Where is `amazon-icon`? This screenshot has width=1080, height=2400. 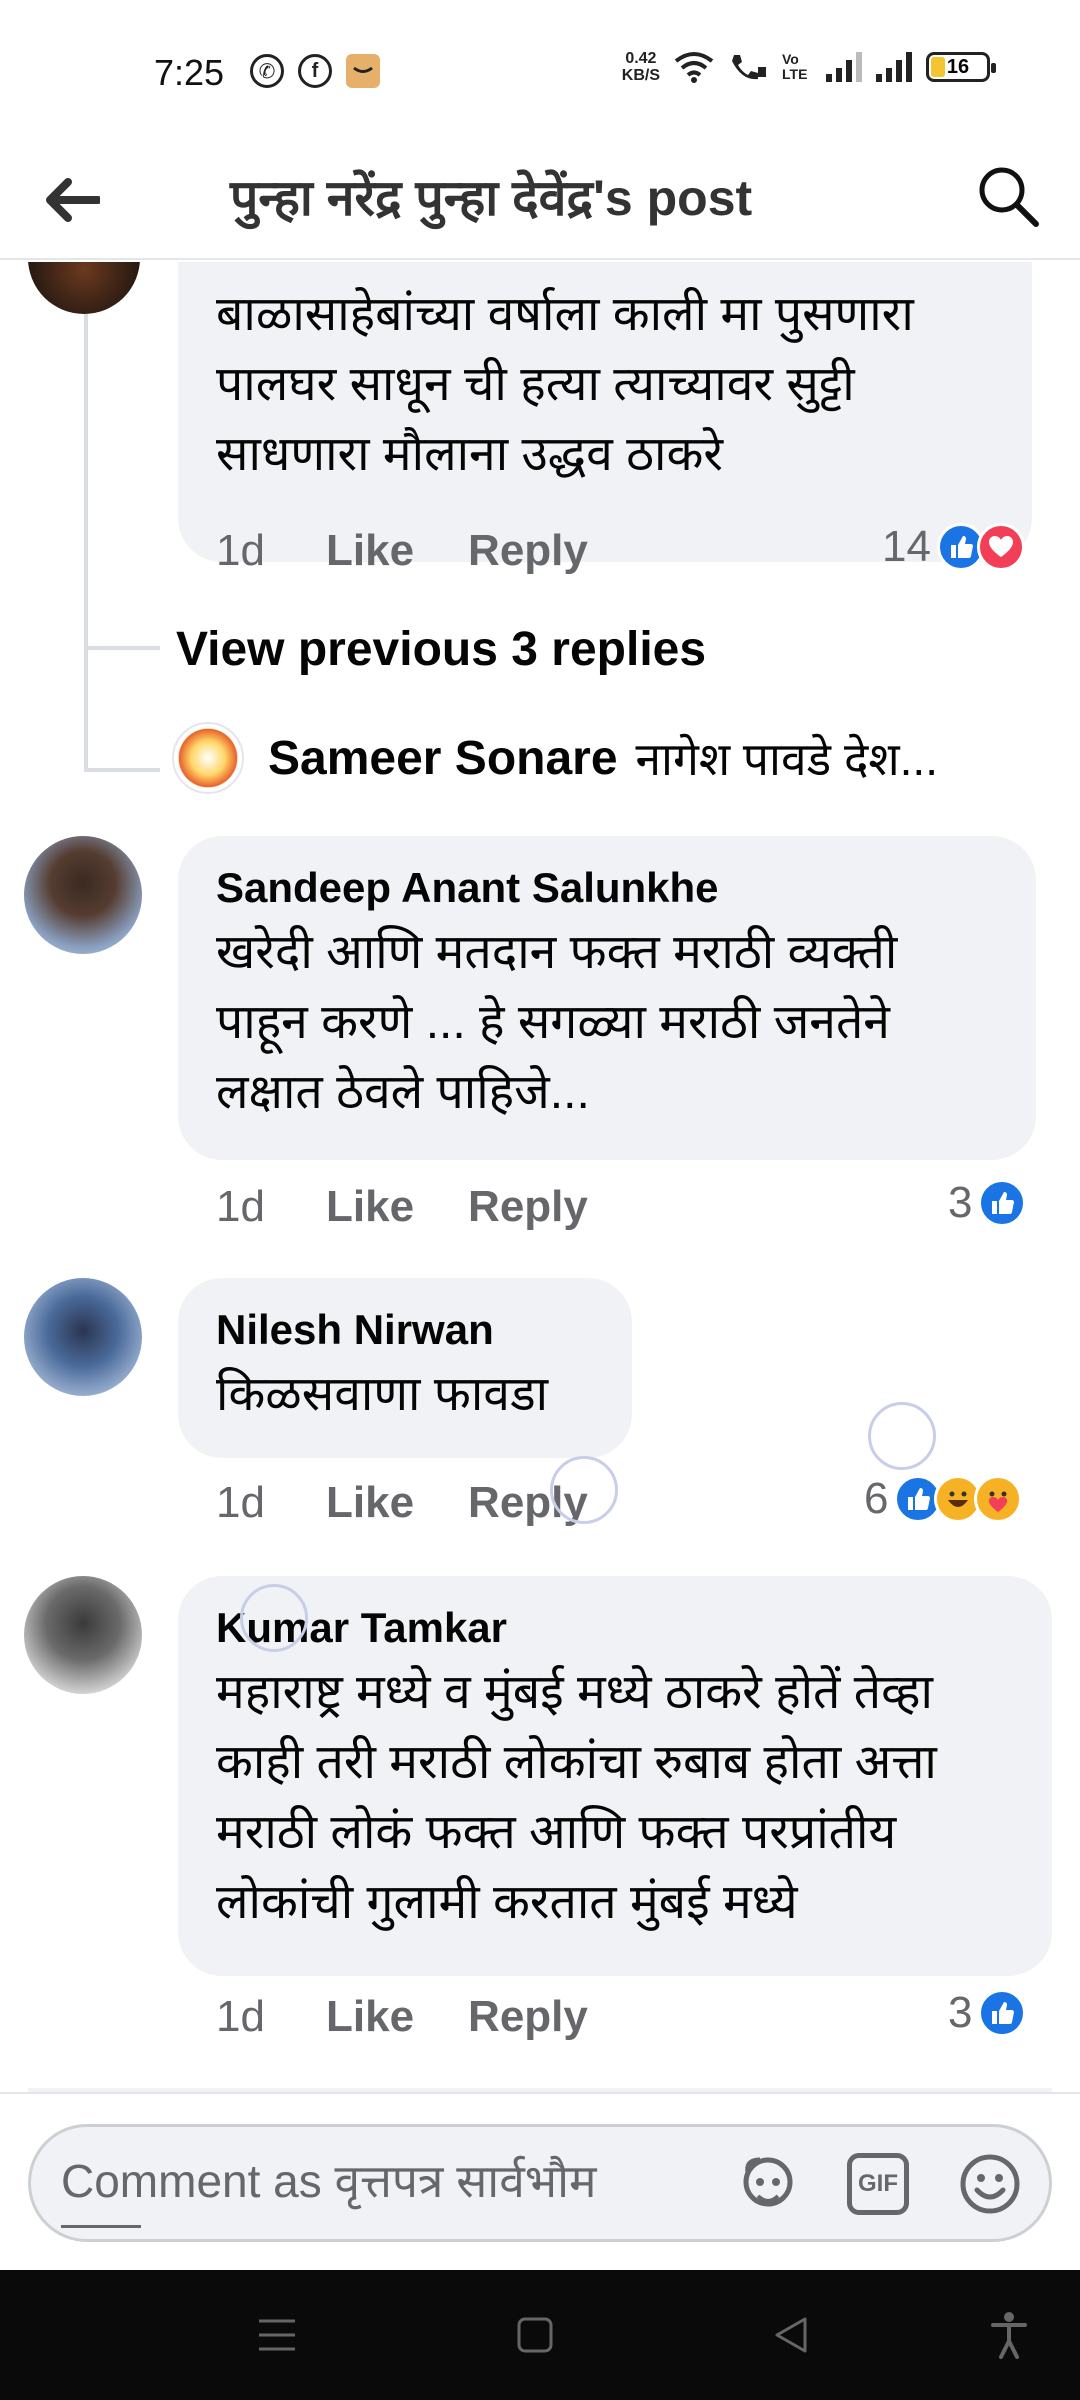
amazon-icon is located at coordinates (363, 71).